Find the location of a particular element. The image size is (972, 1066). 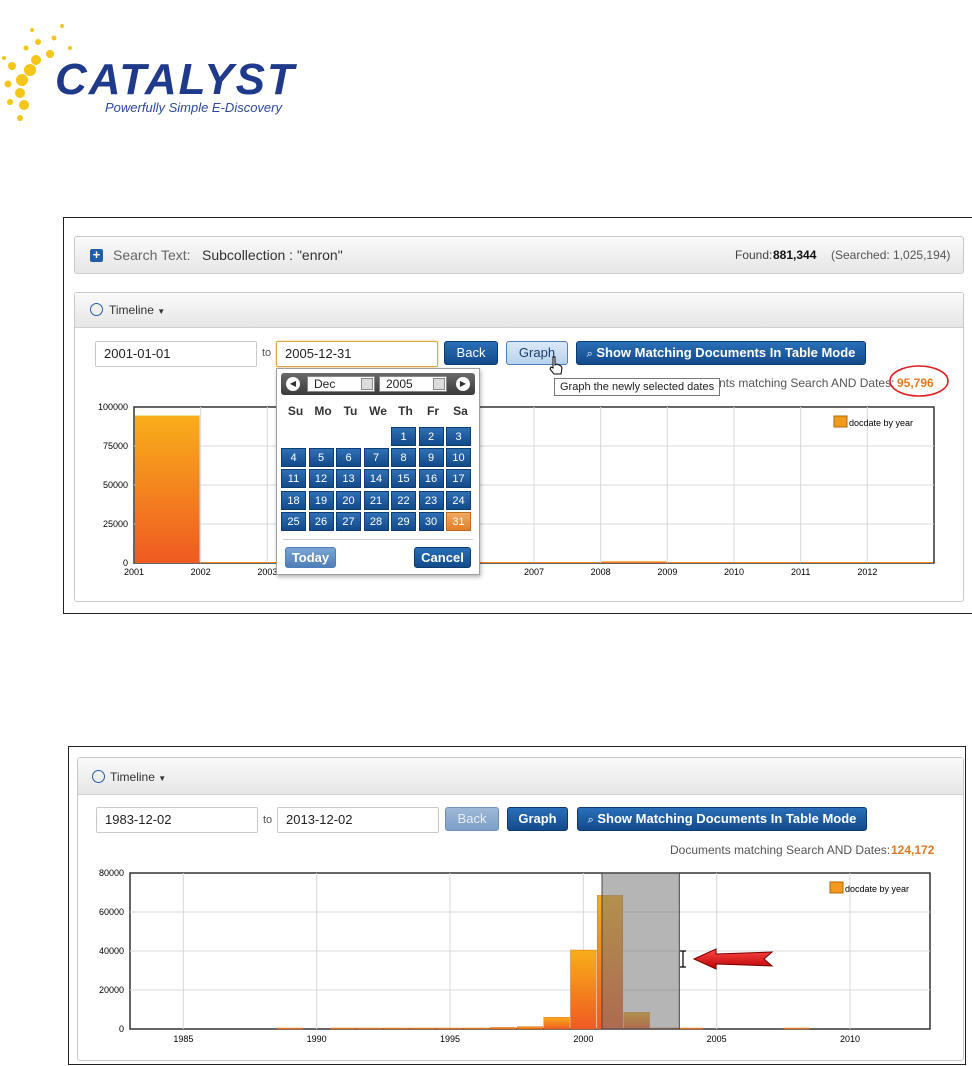

from-date-input: 1983-12-02 is located at coordinates (177, 820).